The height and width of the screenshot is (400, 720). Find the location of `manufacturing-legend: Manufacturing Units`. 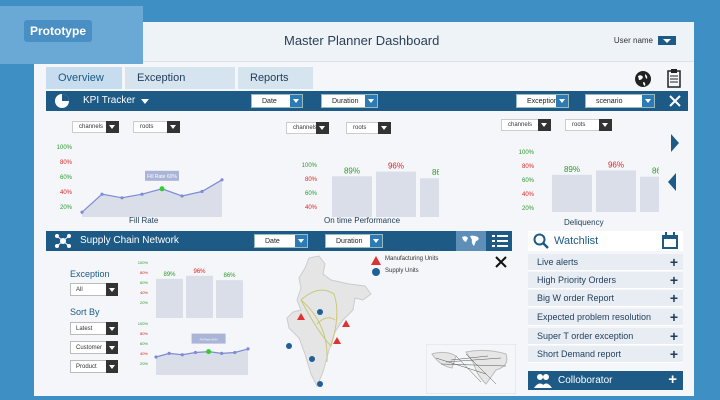

manufacturing-legend: Manufacturing Units is located at coordinates (412, 259).